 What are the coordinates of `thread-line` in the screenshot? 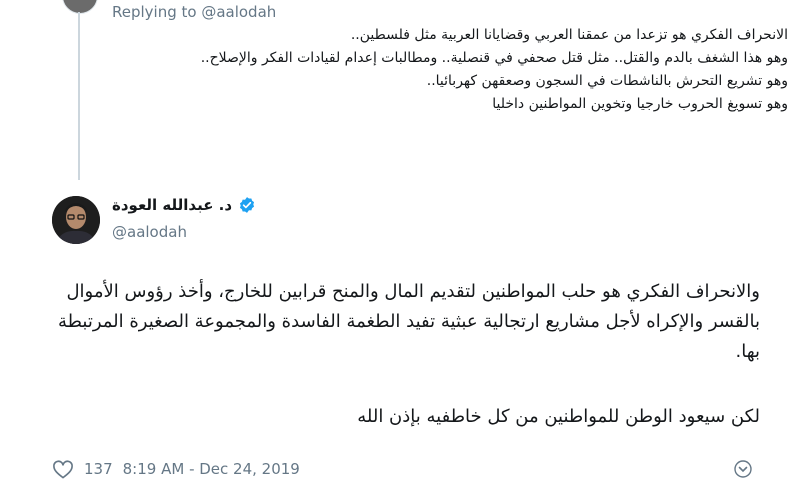 It's located at (79, 96).